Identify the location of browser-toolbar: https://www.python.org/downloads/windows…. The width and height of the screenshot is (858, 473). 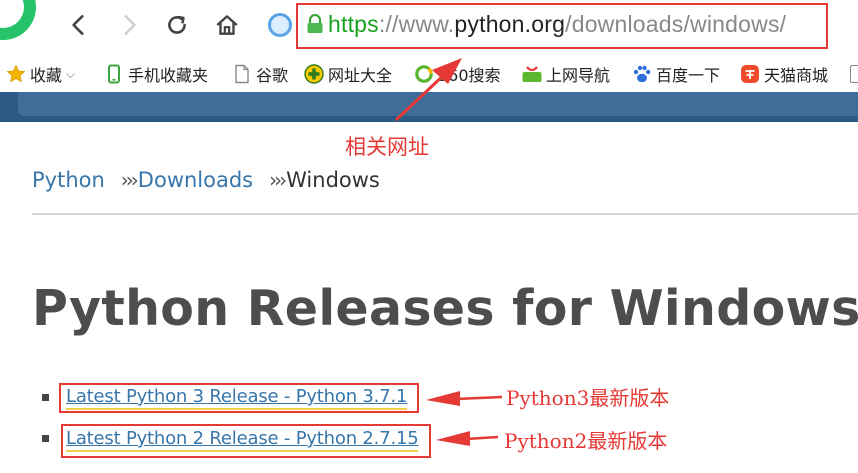
(429, 26).